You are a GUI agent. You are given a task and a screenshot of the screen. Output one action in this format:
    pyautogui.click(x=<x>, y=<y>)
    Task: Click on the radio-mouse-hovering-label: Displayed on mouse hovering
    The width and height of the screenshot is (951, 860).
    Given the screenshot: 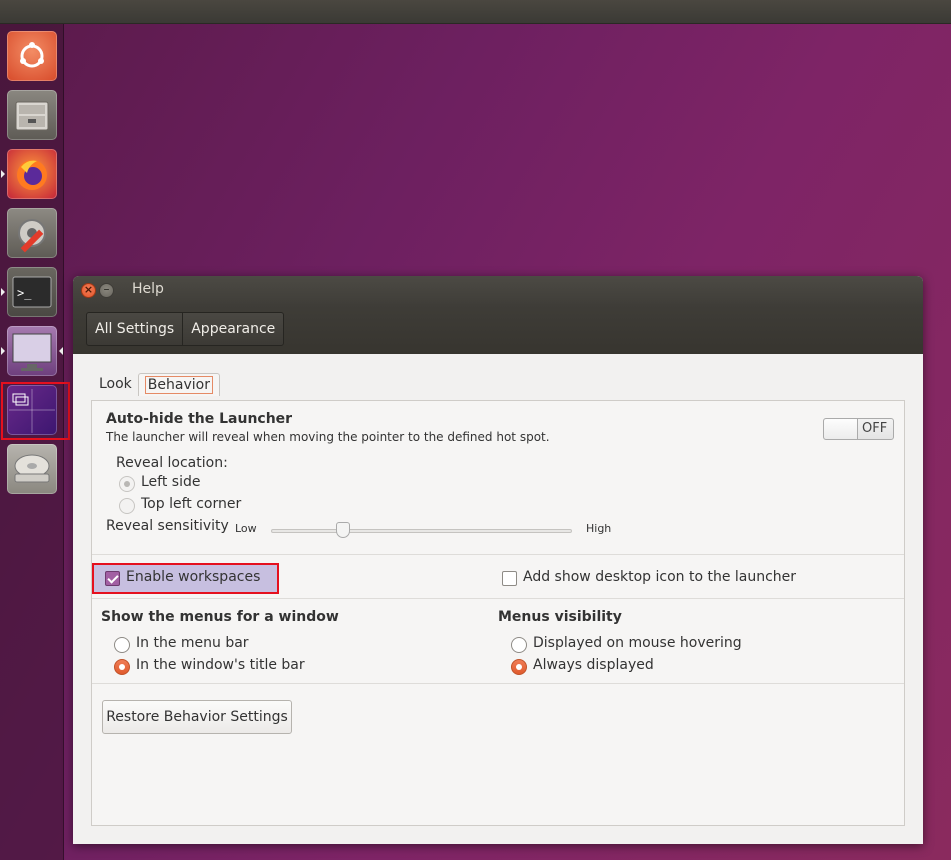 What is the action you would take?
    pyautogui.click(x=637, y=643)
    